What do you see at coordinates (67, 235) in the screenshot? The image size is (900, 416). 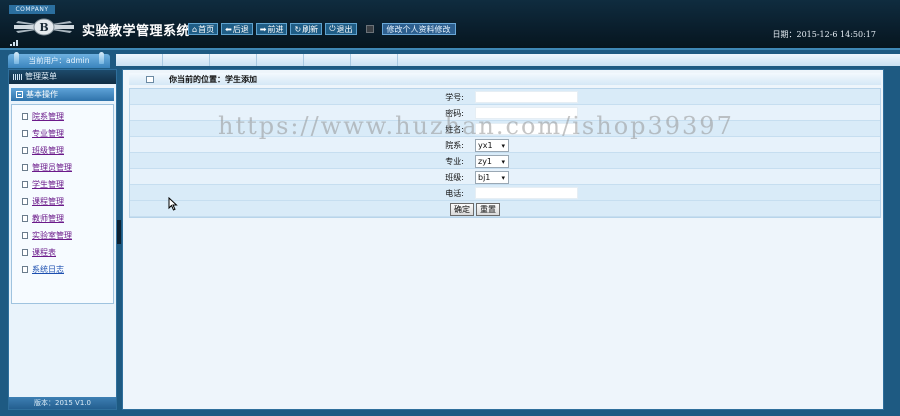 I see `sidebar-item-labs: 实验室管理` at bounding box center [67, 235].